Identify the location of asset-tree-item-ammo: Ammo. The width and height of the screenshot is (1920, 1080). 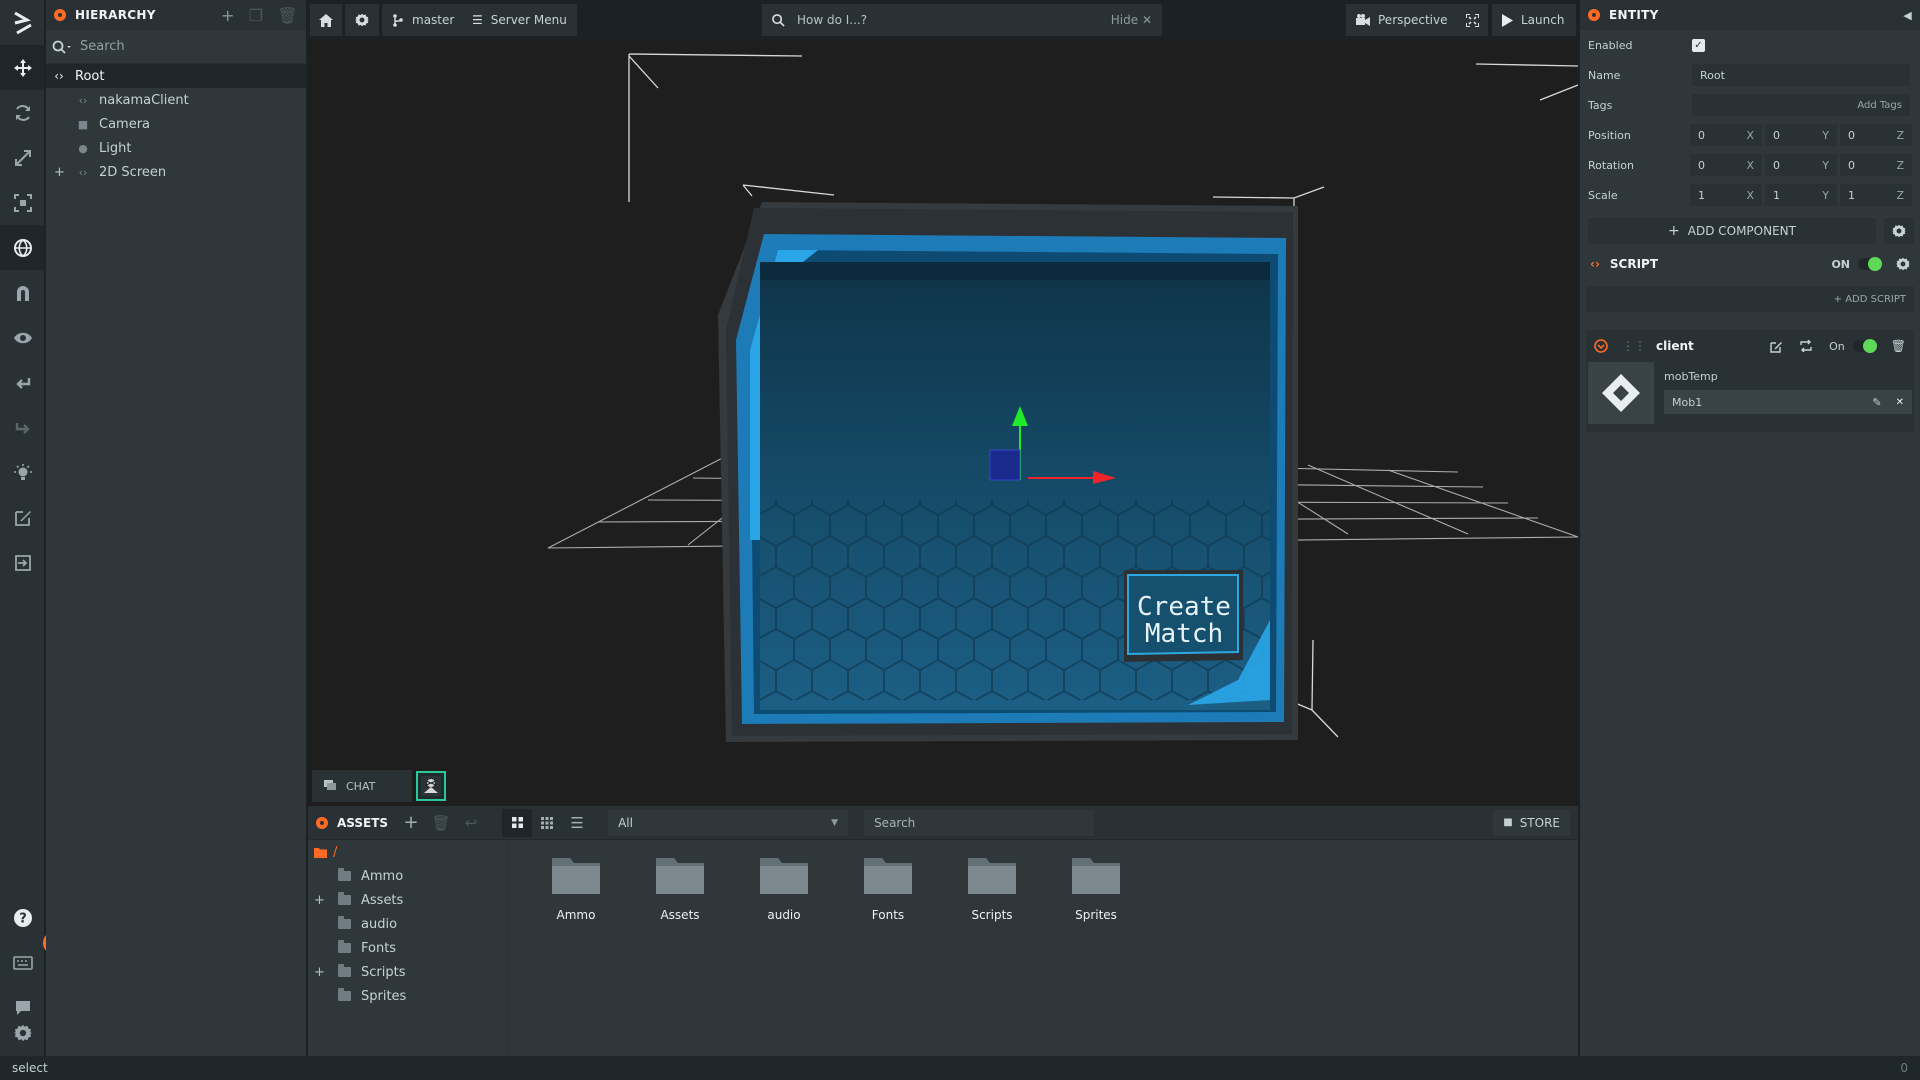
(407, 876).